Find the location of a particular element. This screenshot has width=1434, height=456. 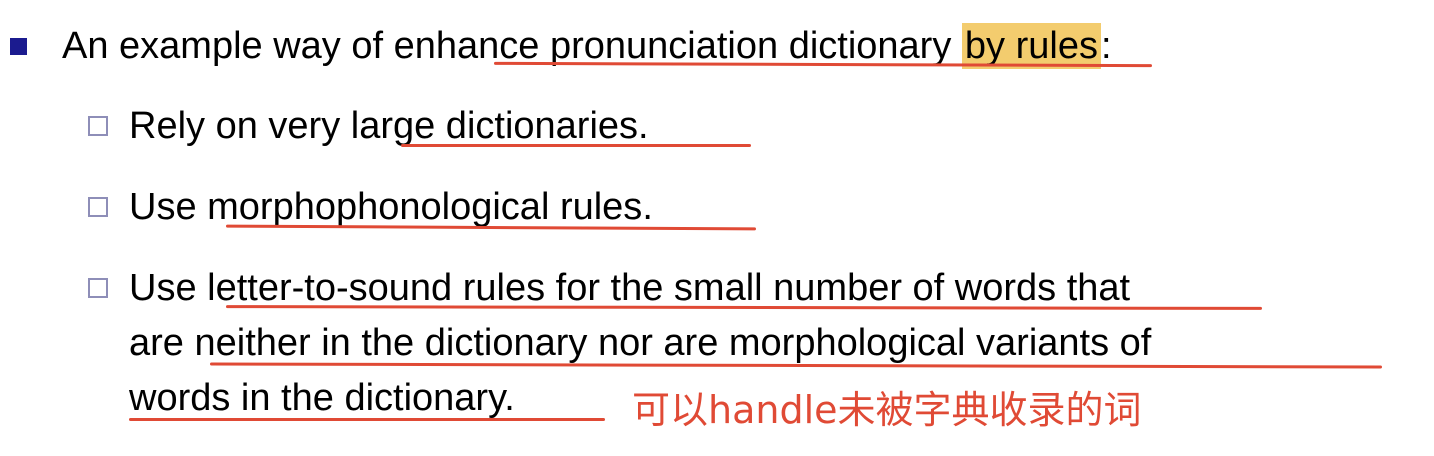

sub1-underlined: large dictionaries is located at coordinates (494, 126).